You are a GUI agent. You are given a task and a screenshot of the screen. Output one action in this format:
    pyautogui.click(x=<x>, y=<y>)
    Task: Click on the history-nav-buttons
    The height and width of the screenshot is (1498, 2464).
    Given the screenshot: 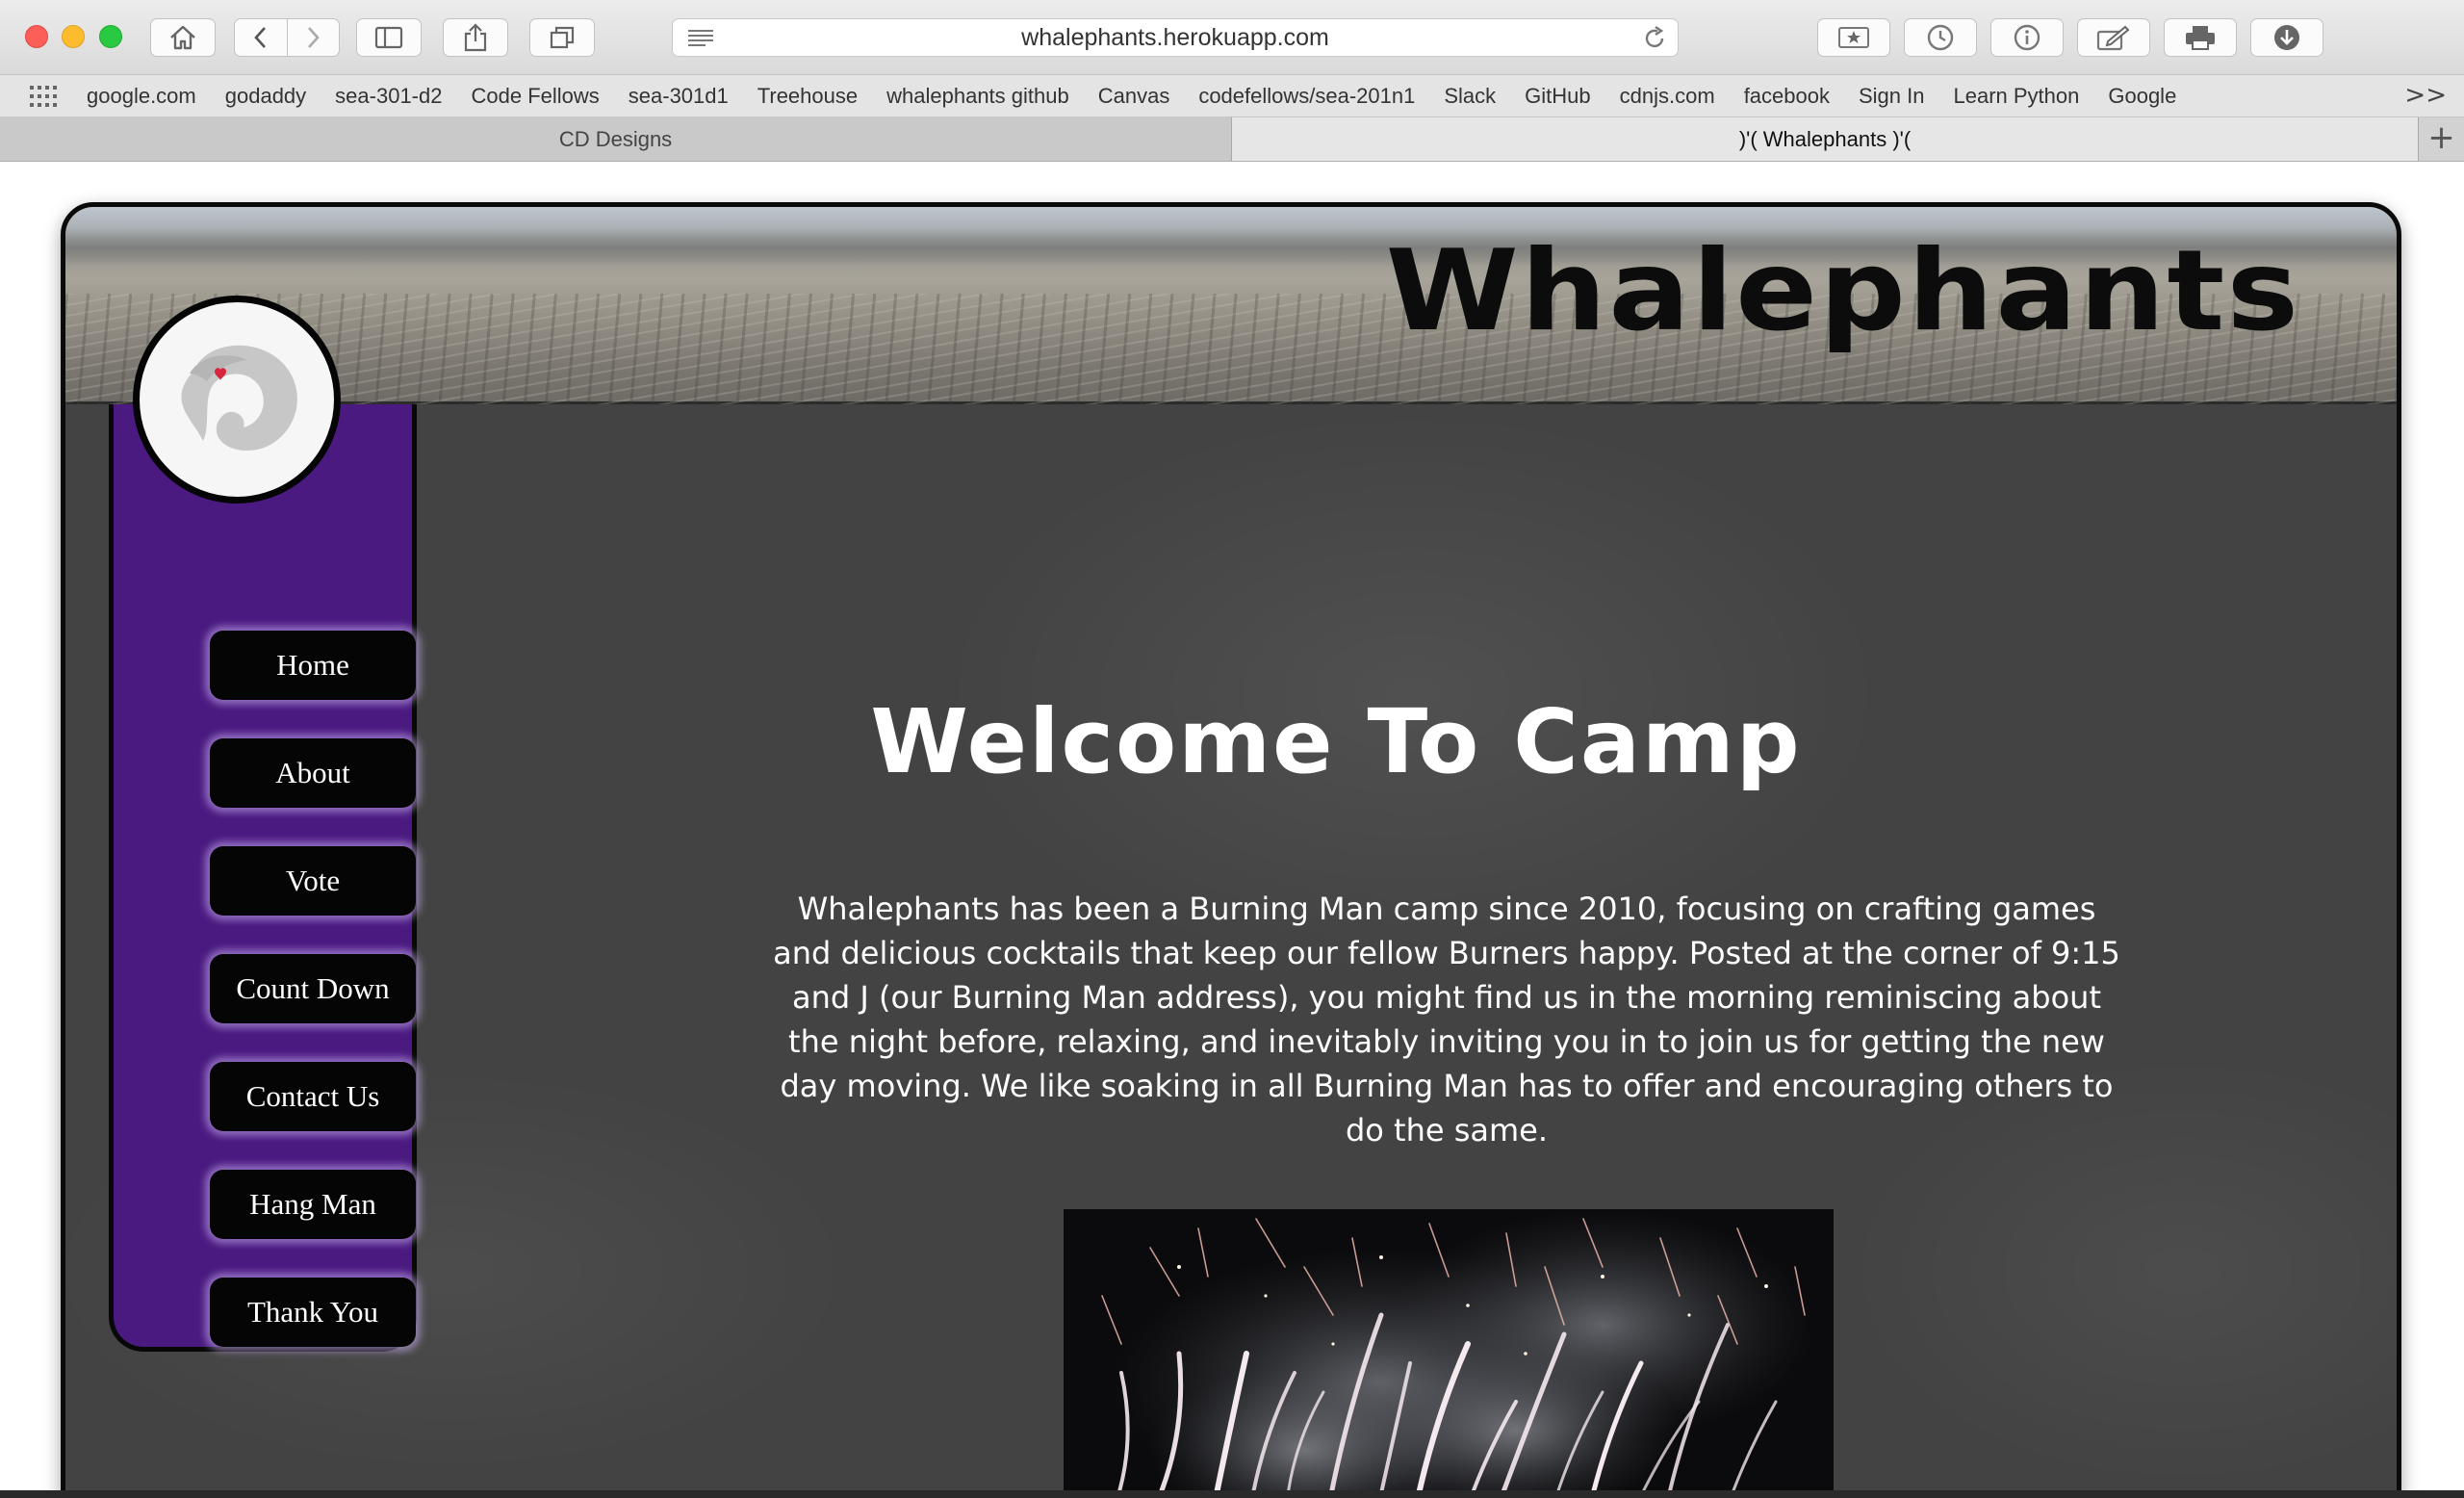 What is the action you would take?
    pyautogui.click(x=287, y=37)
    